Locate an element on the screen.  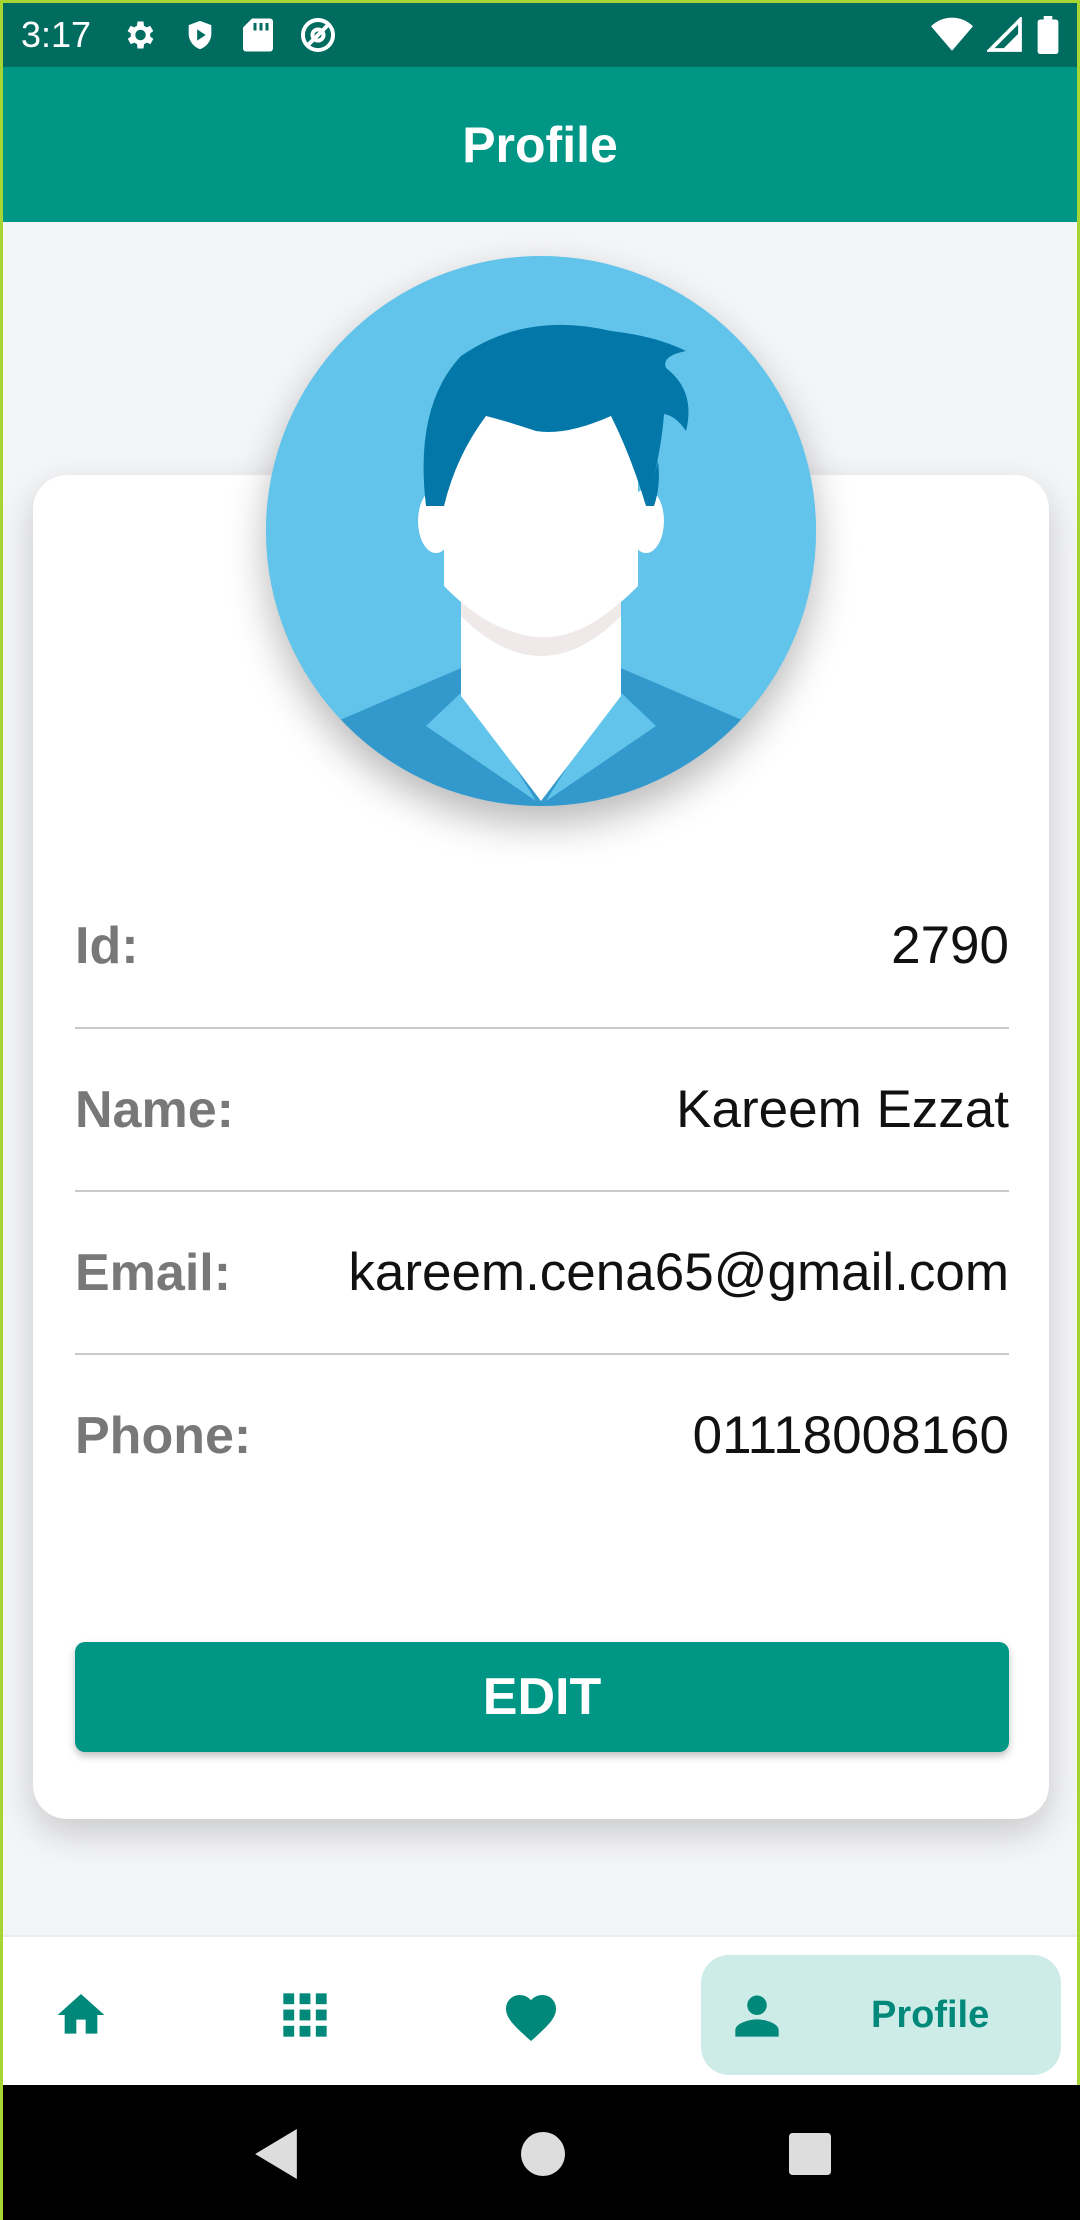
default-male-avatar-icon is located at coordinates (541, 531).